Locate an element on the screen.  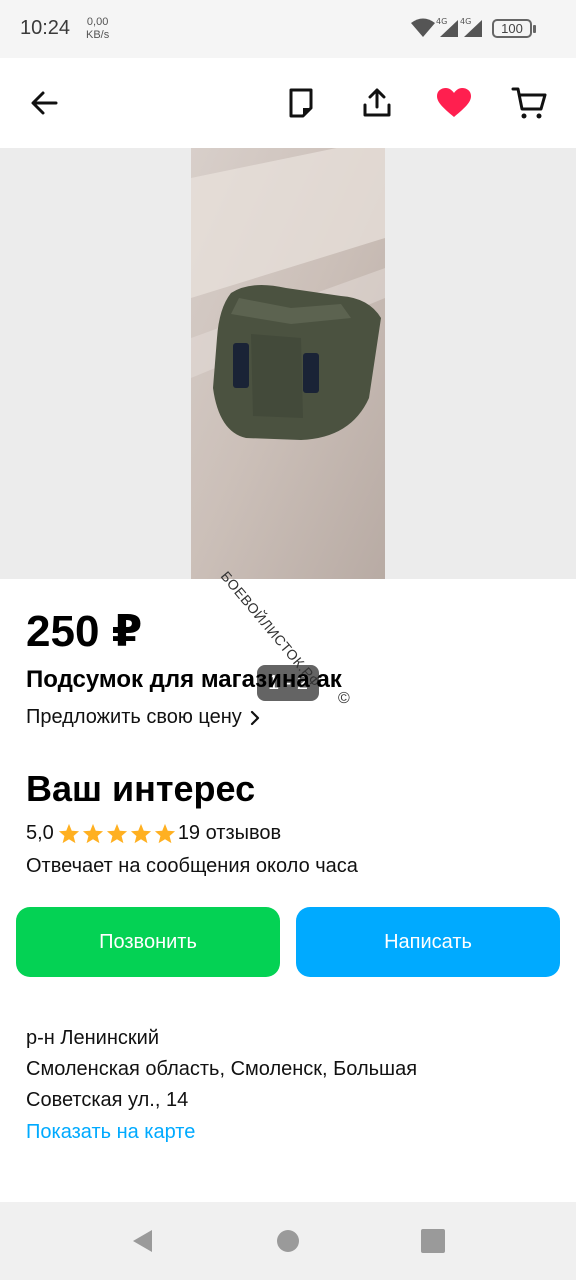
listing-price: 250 ₽ is located at coordinates (84, 631).